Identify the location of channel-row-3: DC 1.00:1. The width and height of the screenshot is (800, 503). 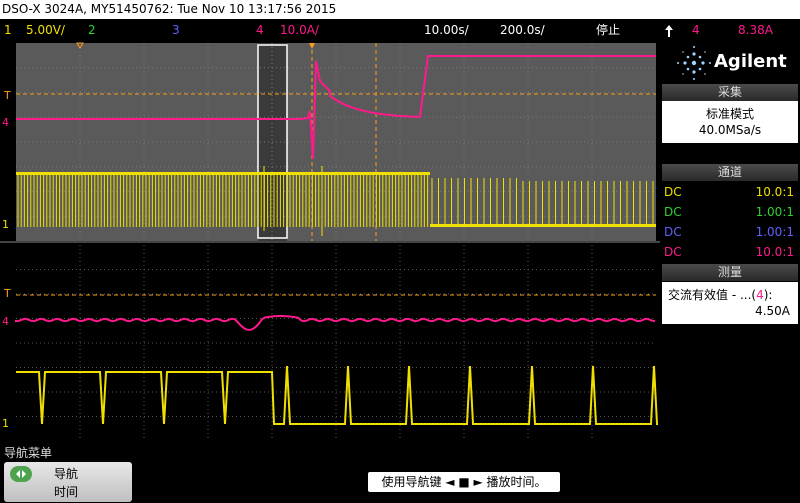
(730, 232).